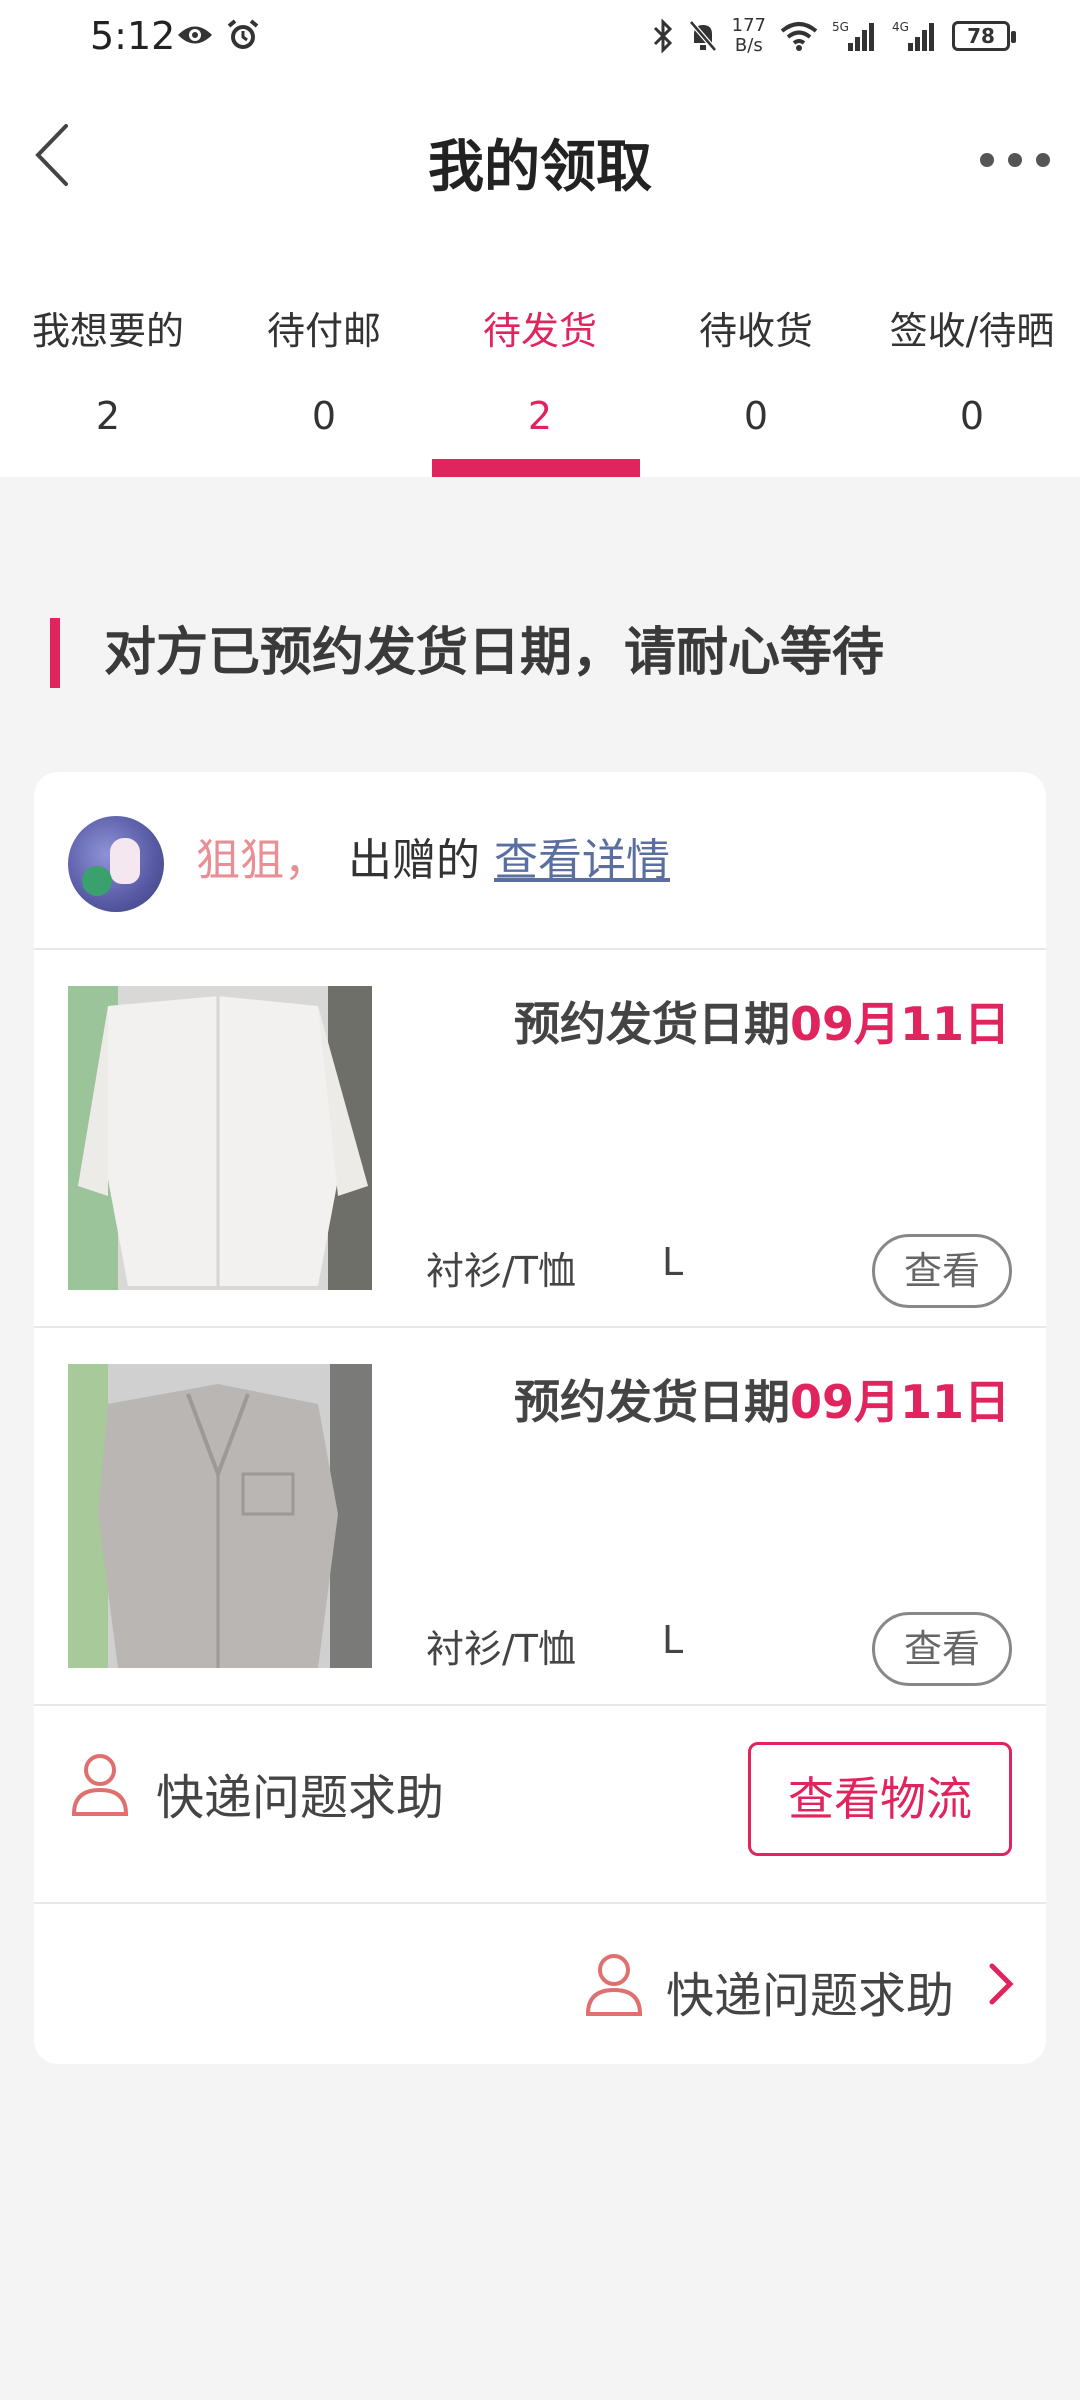 This screenshot has width=1080, height=2400. I want to click on giver-line: 狙狙， 出赠的 查看详情, so click(433, 861).